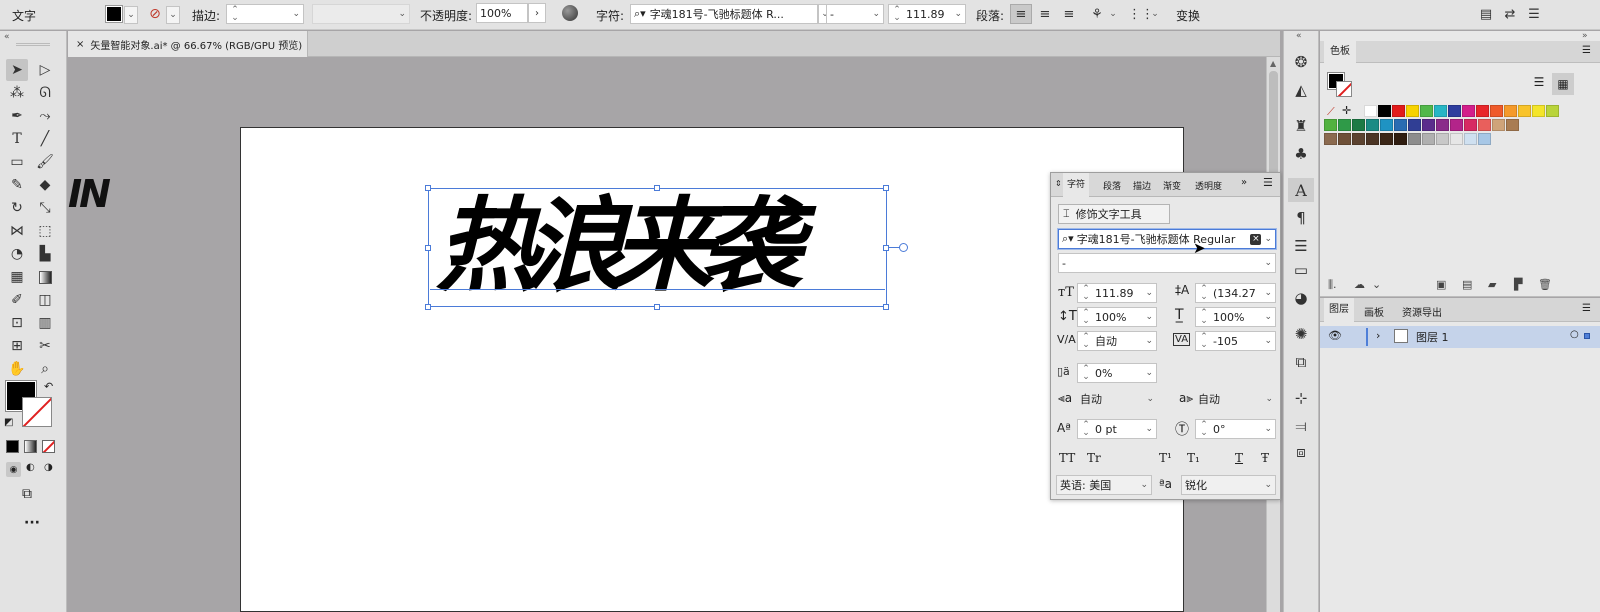 This screenshot has width=1600, height=612. I want to click on screen-mode-icon: ⧉, so click(27, 494).